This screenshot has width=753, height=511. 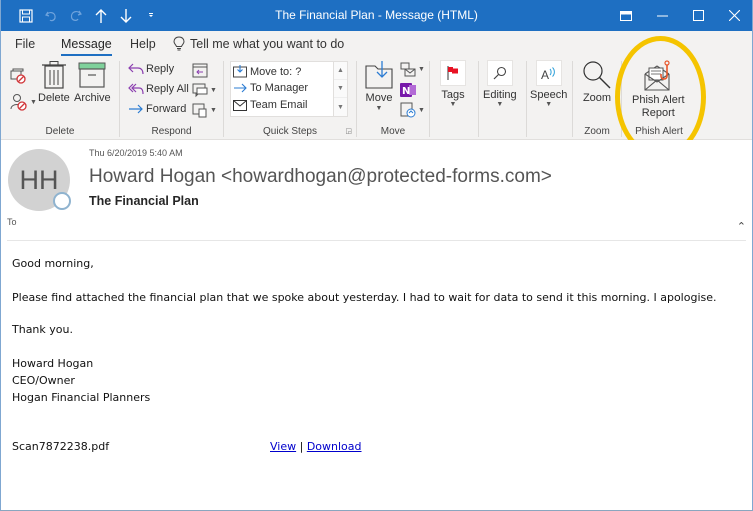 I want to click on reply-all-button: Reply All, so click(x=158, y=89).